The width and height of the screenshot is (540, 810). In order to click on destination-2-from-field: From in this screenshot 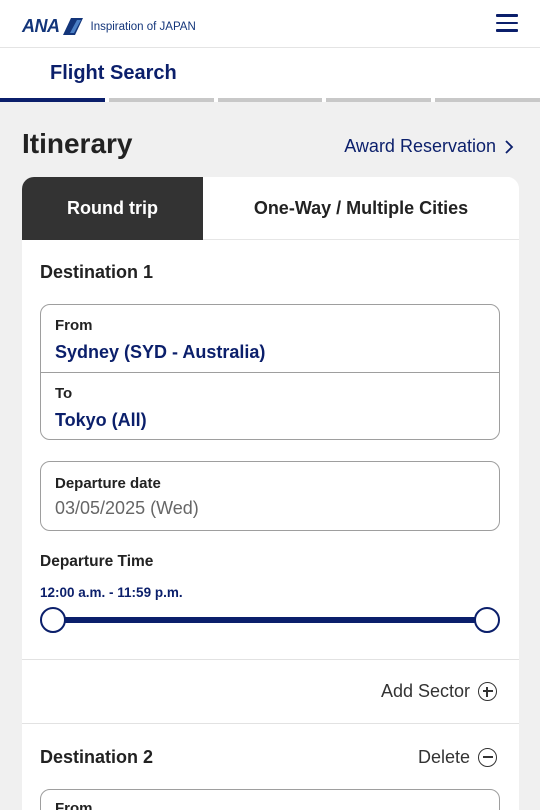, I will do `click(270, 799)`.